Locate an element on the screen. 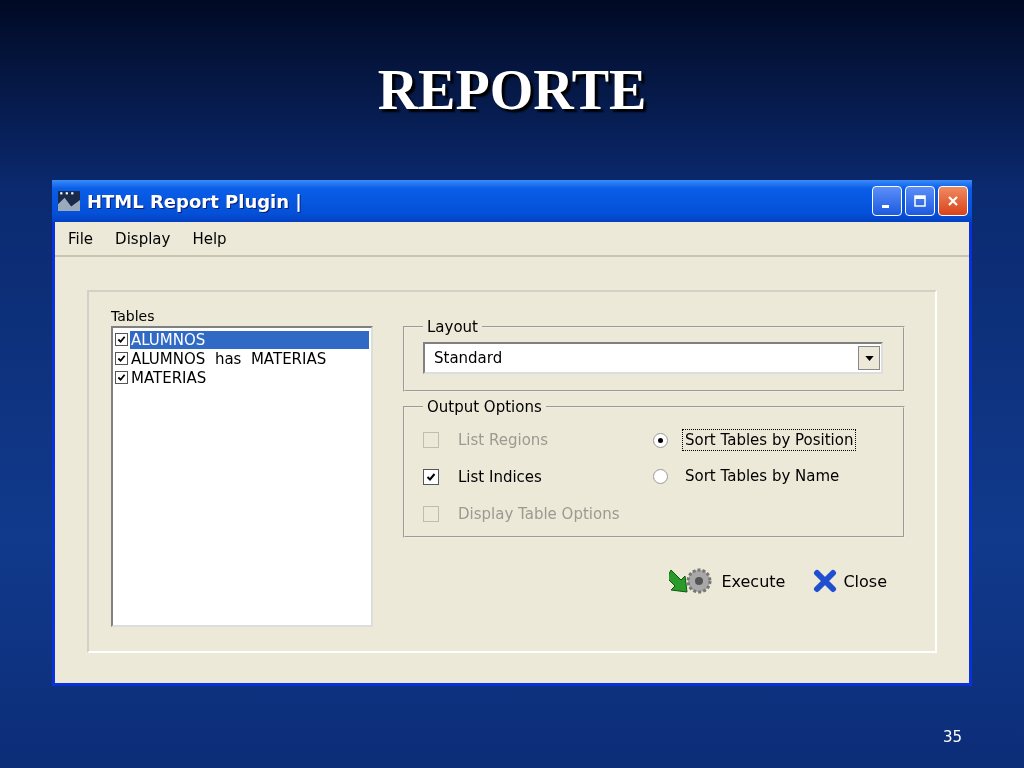 The image size is (1024, 768). app-icon is located at coordinates (69, 201).